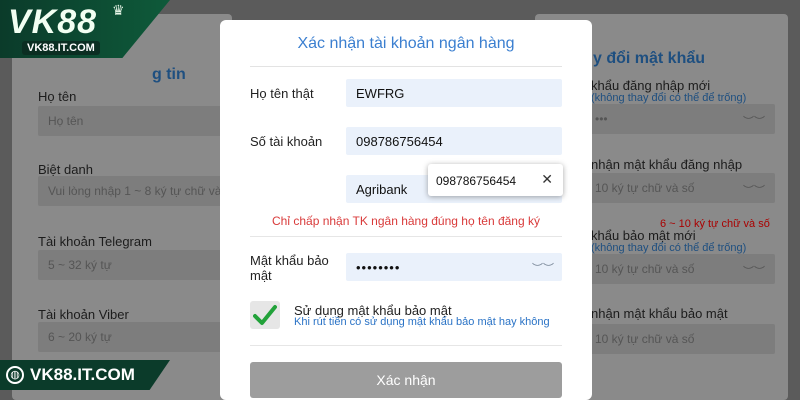 Image resolution: width=800 pixels, height=400 pixels. What do you see at coordinates (83, 314) in the screenshot?
I see `field-label-viber: Tài khoản Viber` at bounding box center [83, 314].